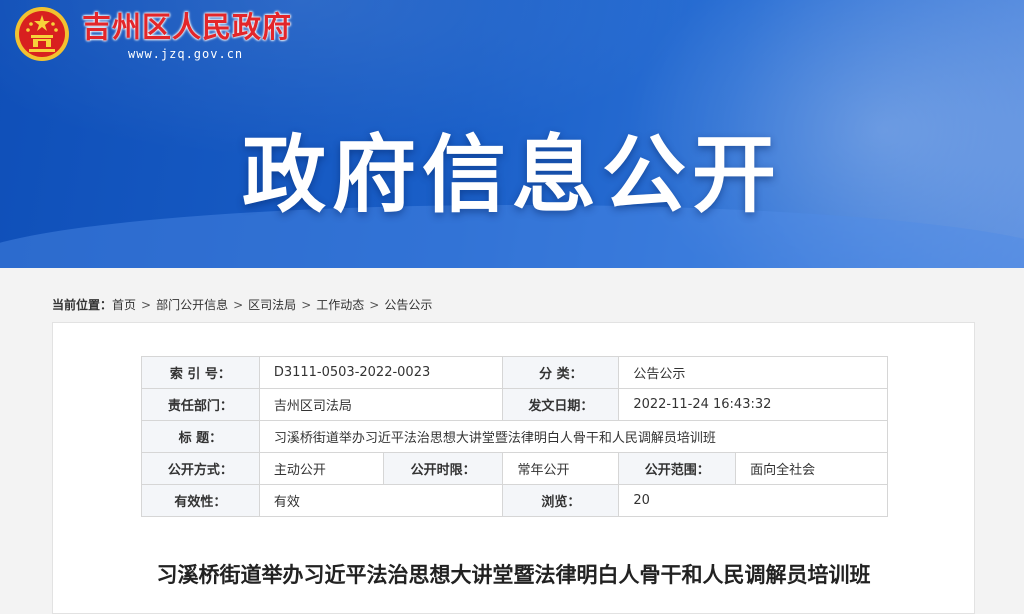 This screenshot has height=614, width=1024. What do you see at coordinates (200, 436) in the screenshot?
I see `title-label: 标 题：` at bounding box center [200, 436].